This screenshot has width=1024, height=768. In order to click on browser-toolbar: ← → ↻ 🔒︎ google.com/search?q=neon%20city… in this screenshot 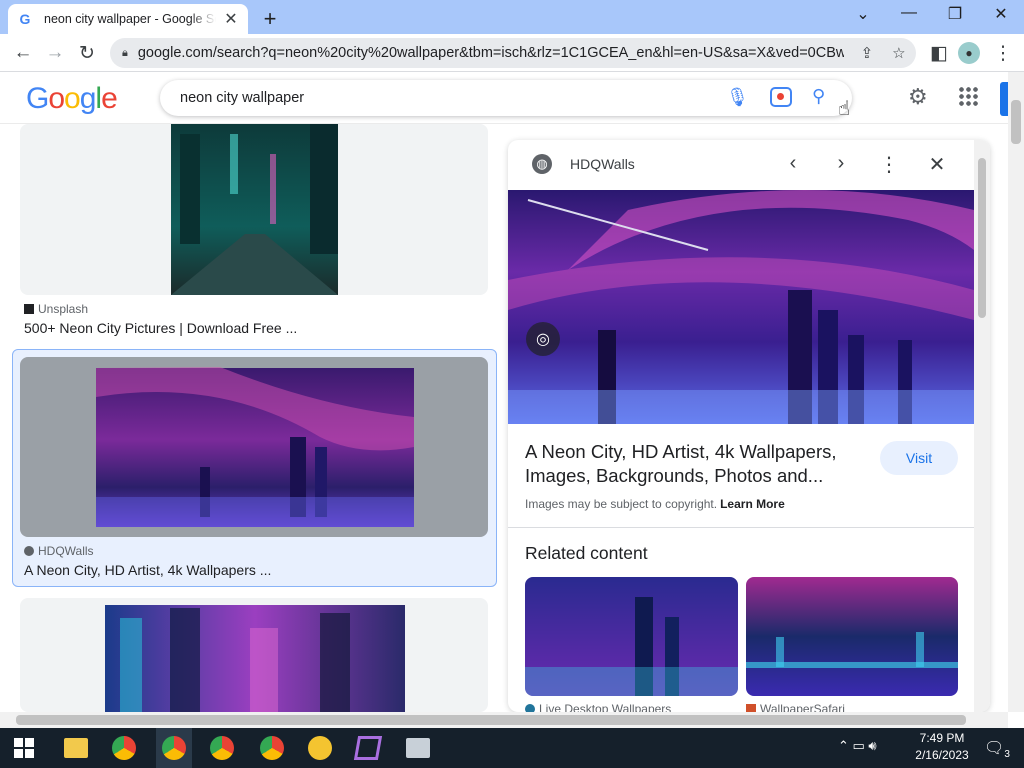, I will do `click(512, 53)`.